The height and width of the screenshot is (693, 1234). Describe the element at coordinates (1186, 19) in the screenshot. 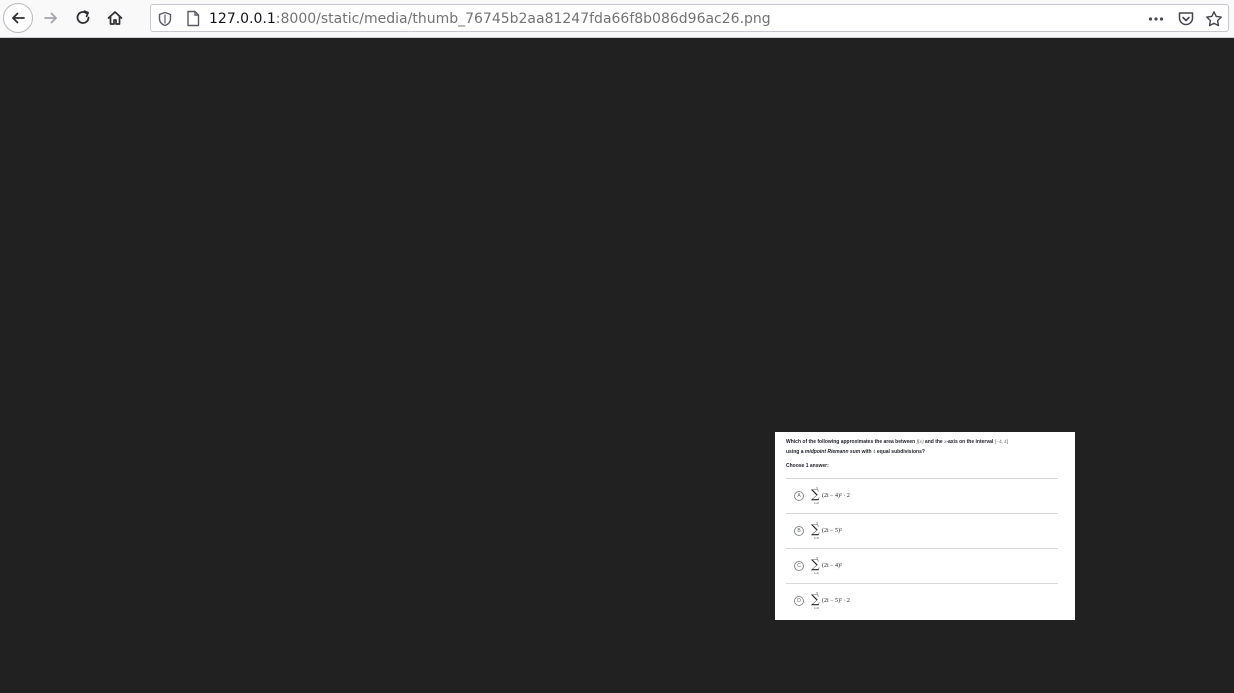

I see `pocket-icon` at that location.